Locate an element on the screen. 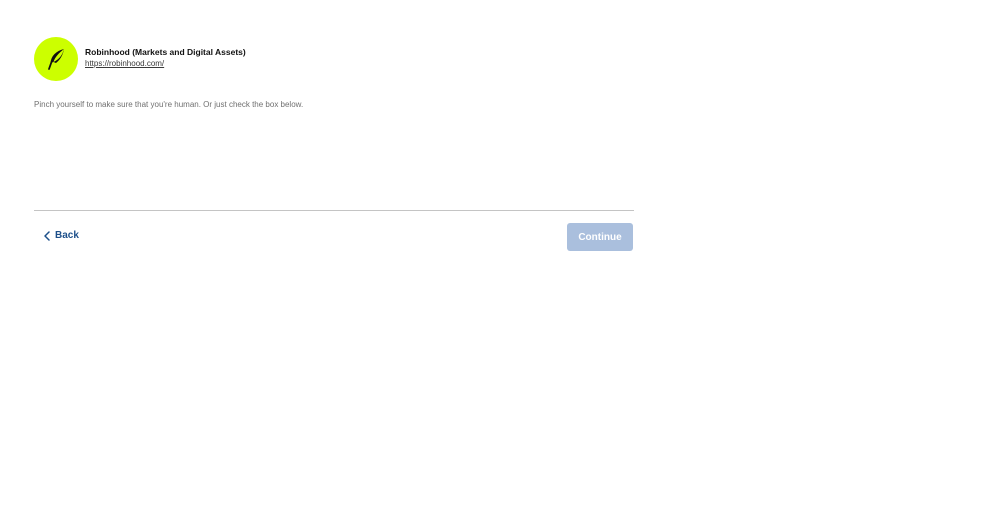  back-label: Back is located at coordinates (67, 235).